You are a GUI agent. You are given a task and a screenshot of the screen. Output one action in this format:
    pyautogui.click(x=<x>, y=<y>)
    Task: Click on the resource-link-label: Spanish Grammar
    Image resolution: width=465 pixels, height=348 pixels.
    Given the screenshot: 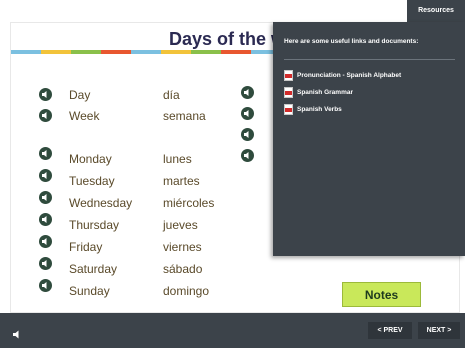 What is the action you would take?
    pyautogui.click(x=325, y=92)
    